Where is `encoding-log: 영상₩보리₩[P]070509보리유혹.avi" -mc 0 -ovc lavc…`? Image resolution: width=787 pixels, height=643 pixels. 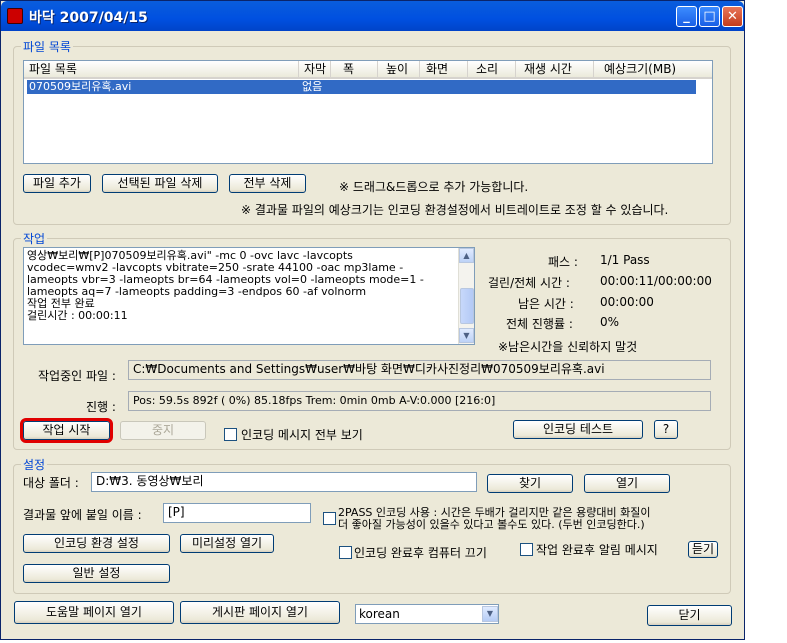
encoding-log: 영상₩보리₩[P]070509보리유혹.avi" -mc 0 -ovc lavc… is located at coordinates (249, 296).